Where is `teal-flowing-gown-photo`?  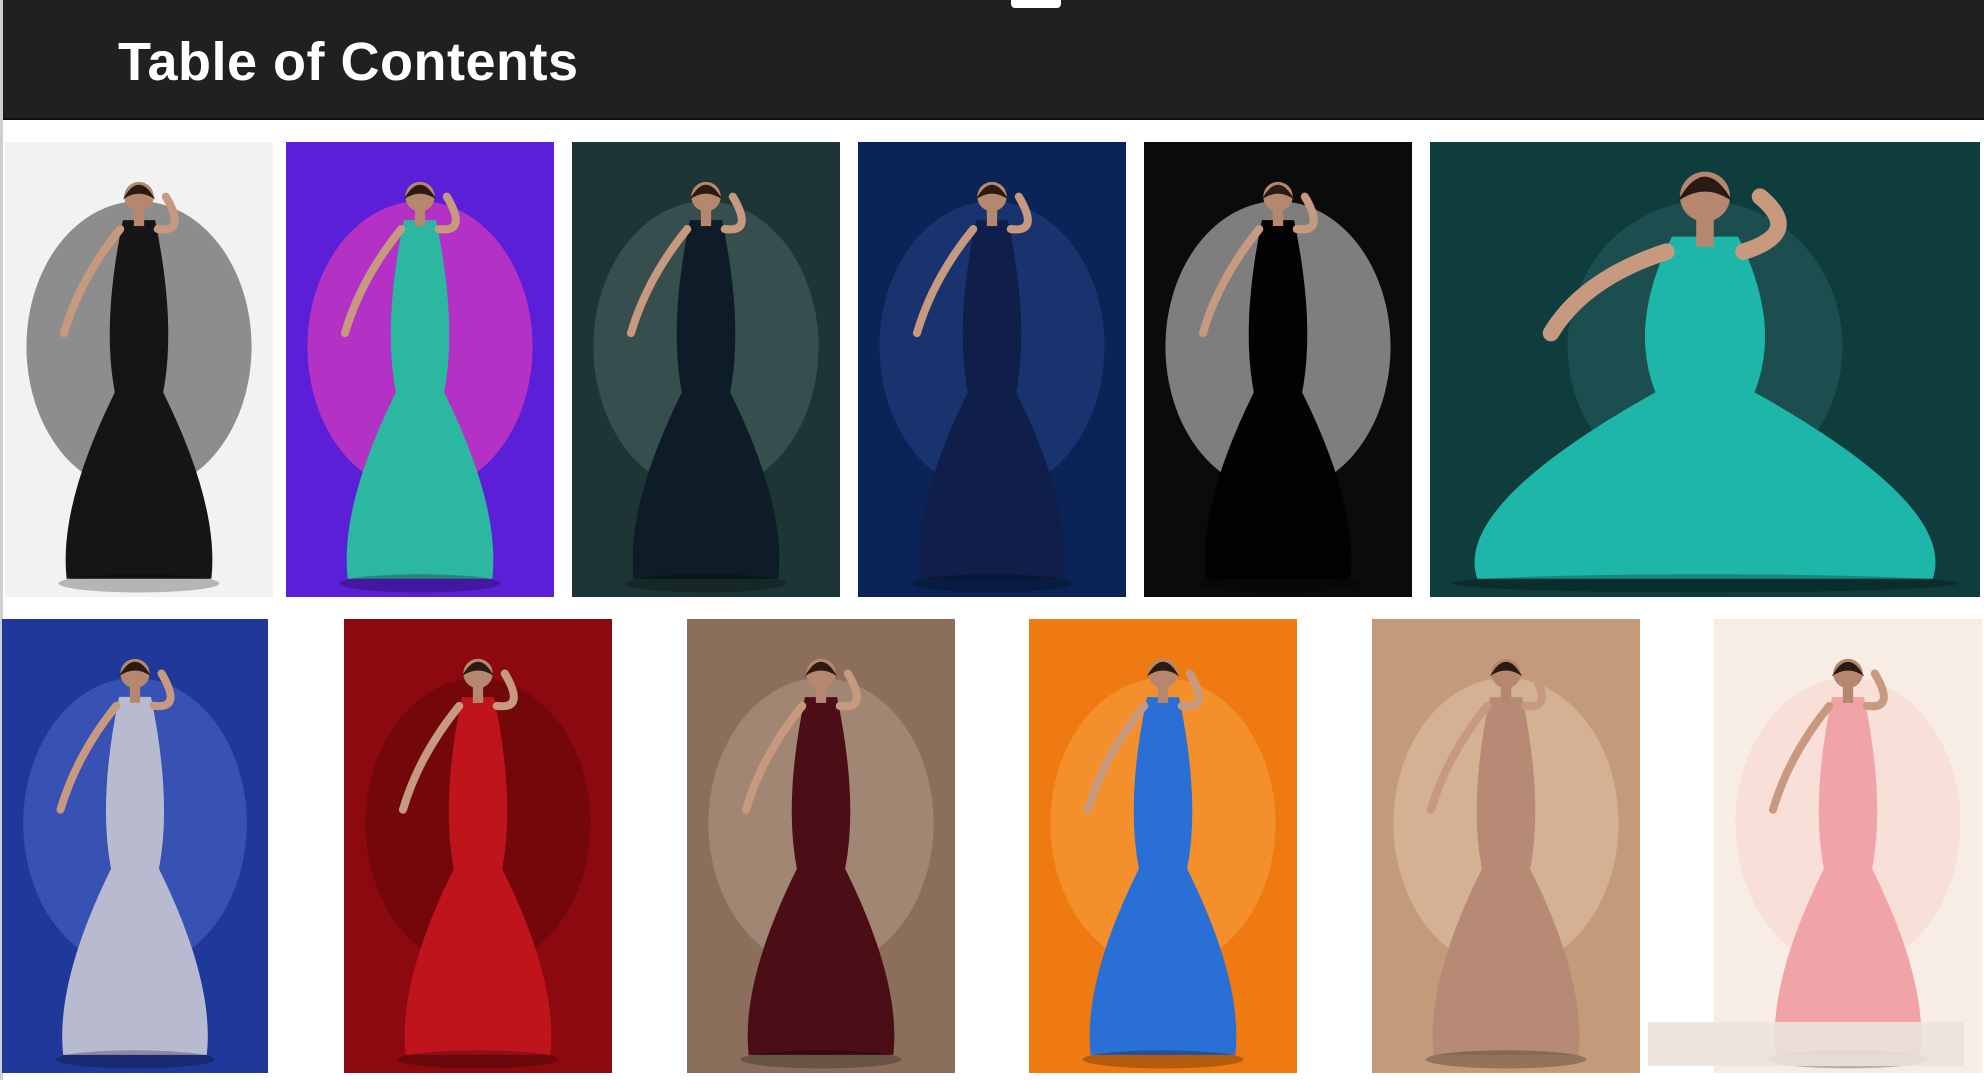
teal-flowing-gown-photo is located at coordinates (1705, 369).